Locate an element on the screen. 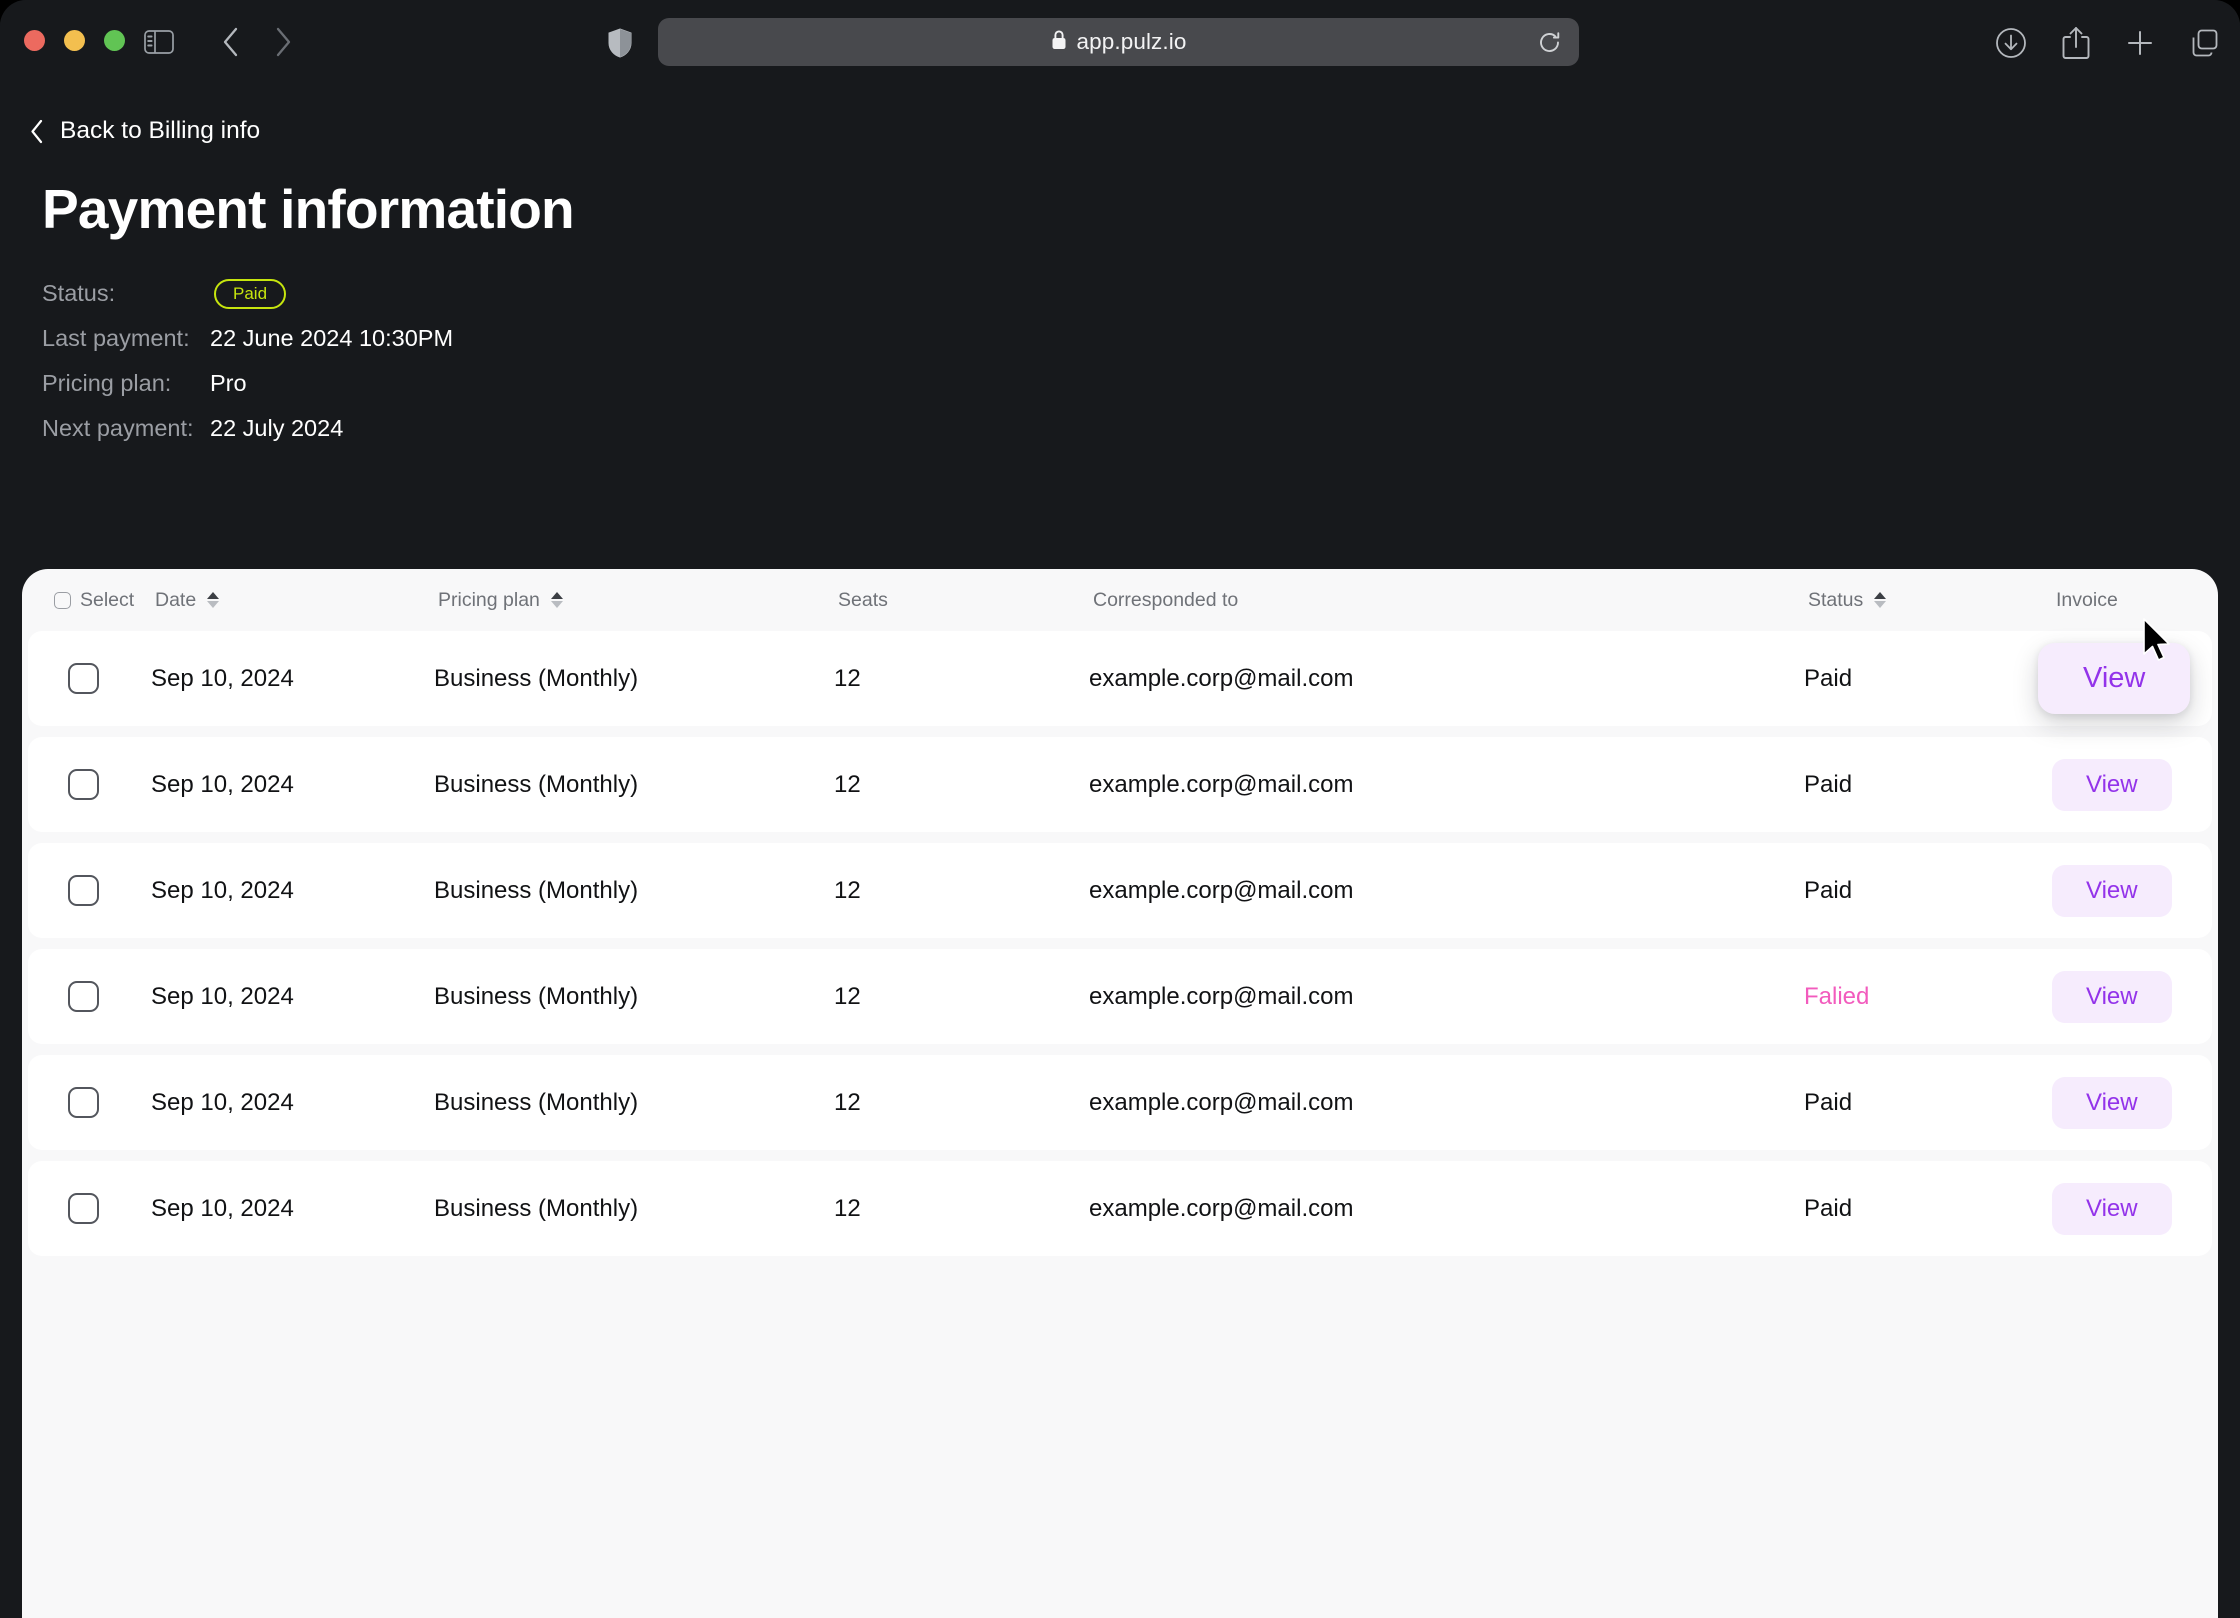 This screenshot has width=2240, height=1618. plus-icon is located at coordinates (2140, 43).